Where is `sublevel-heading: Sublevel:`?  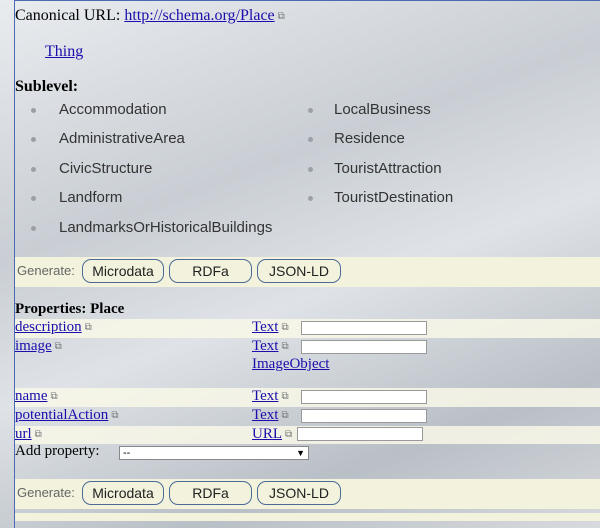 sublevel-heading: Sublevel: is located at coordinates (47, 86).